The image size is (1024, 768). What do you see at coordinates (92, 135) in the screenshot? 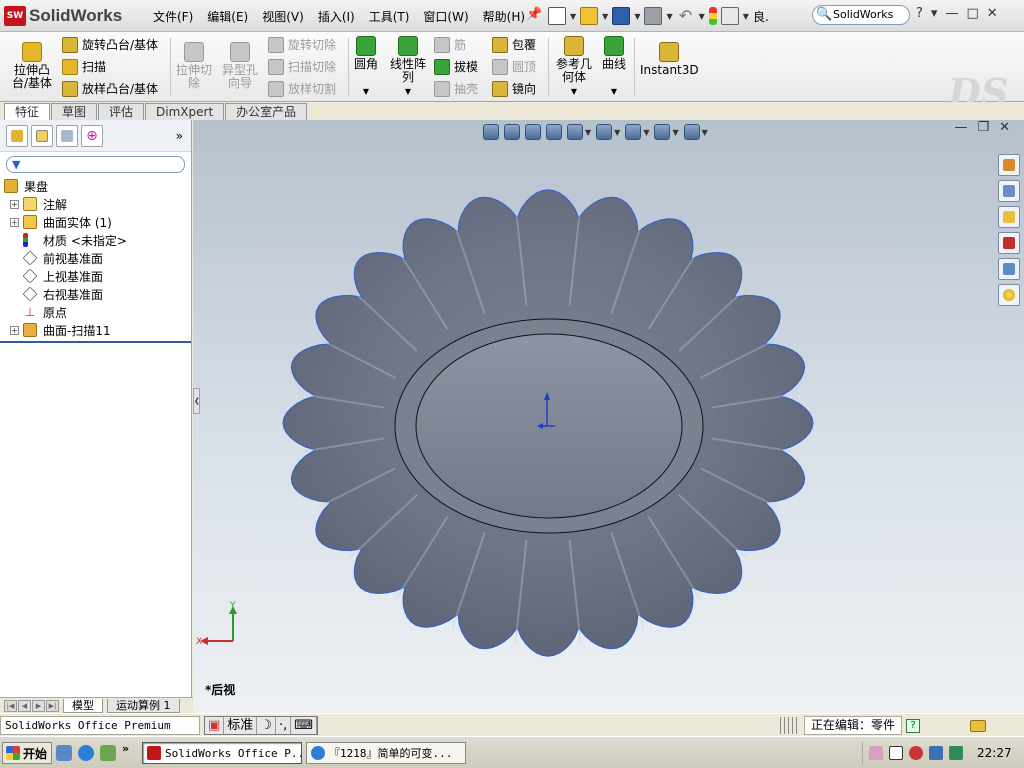
I see `dimxpert-manager-tab: ⊕` at bounding box center [92, 135].